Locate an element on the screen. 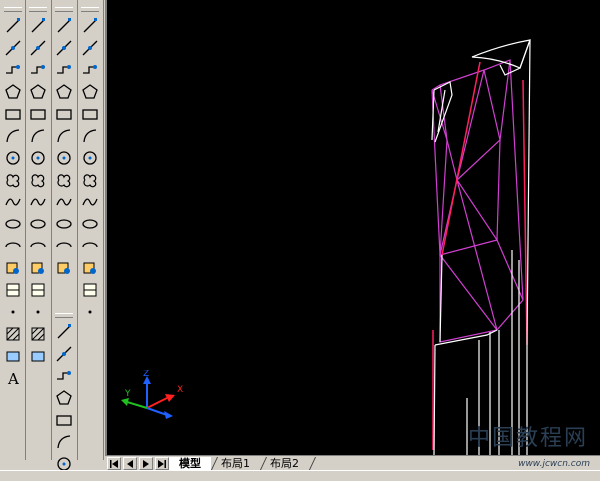  back-view-button is located at coordinates (64, 158).